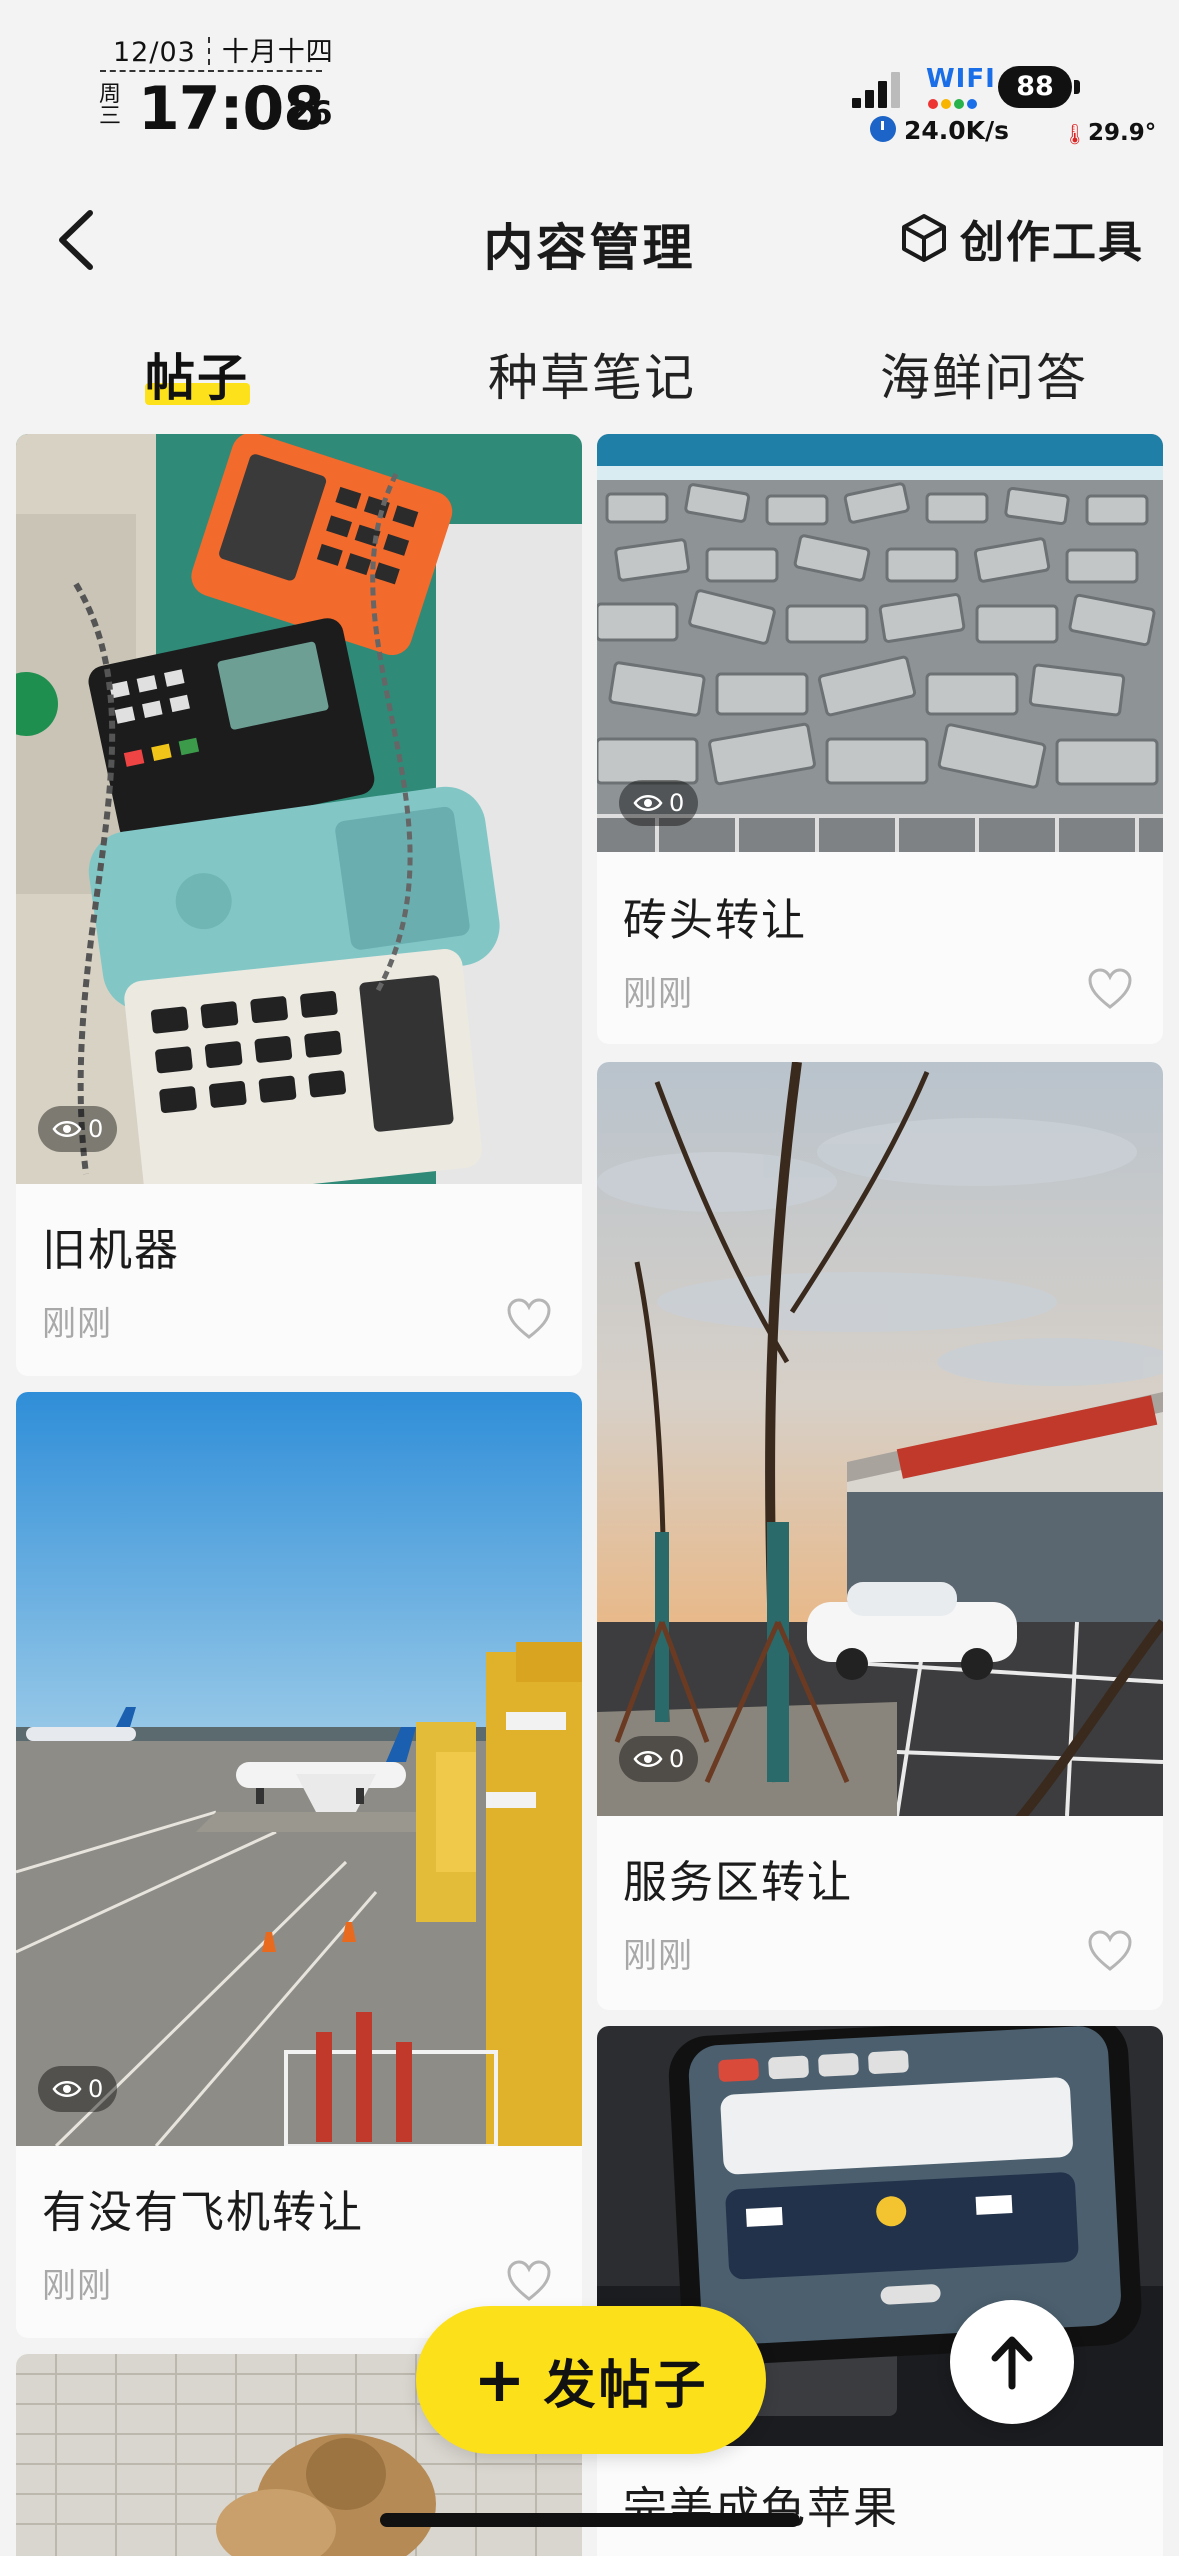 Image resolution: width=1179 pixels, height=2556 pixels. I want to click on post-card: 0 砖头转让 刚刚, so click(880, 739).